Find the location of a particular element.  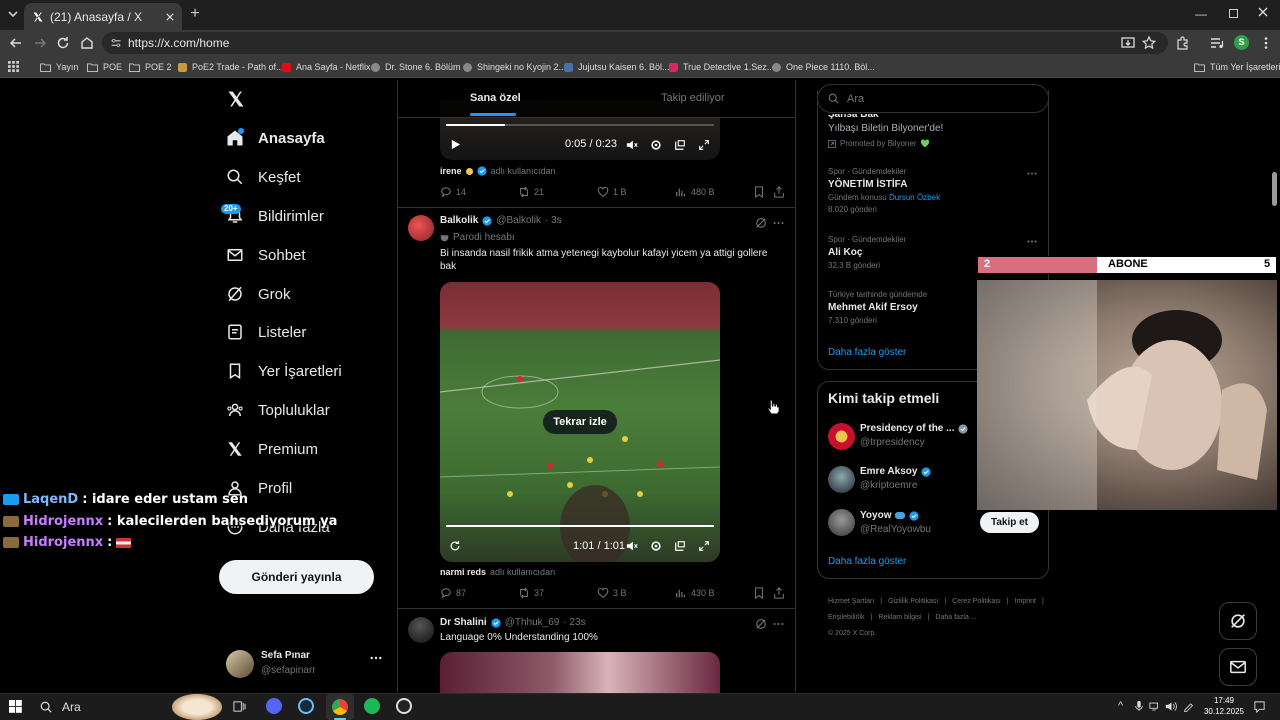

nav-item-lists: Listeler is located at coordinates (266, 332).